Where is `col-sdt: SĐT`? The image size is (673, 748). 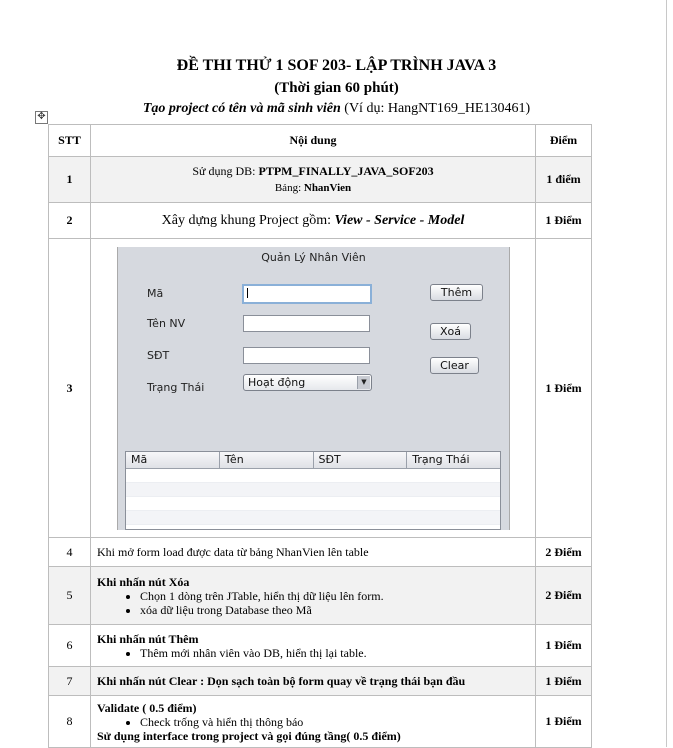
col-sdt: SĐT is located at coordinates (361, 459).